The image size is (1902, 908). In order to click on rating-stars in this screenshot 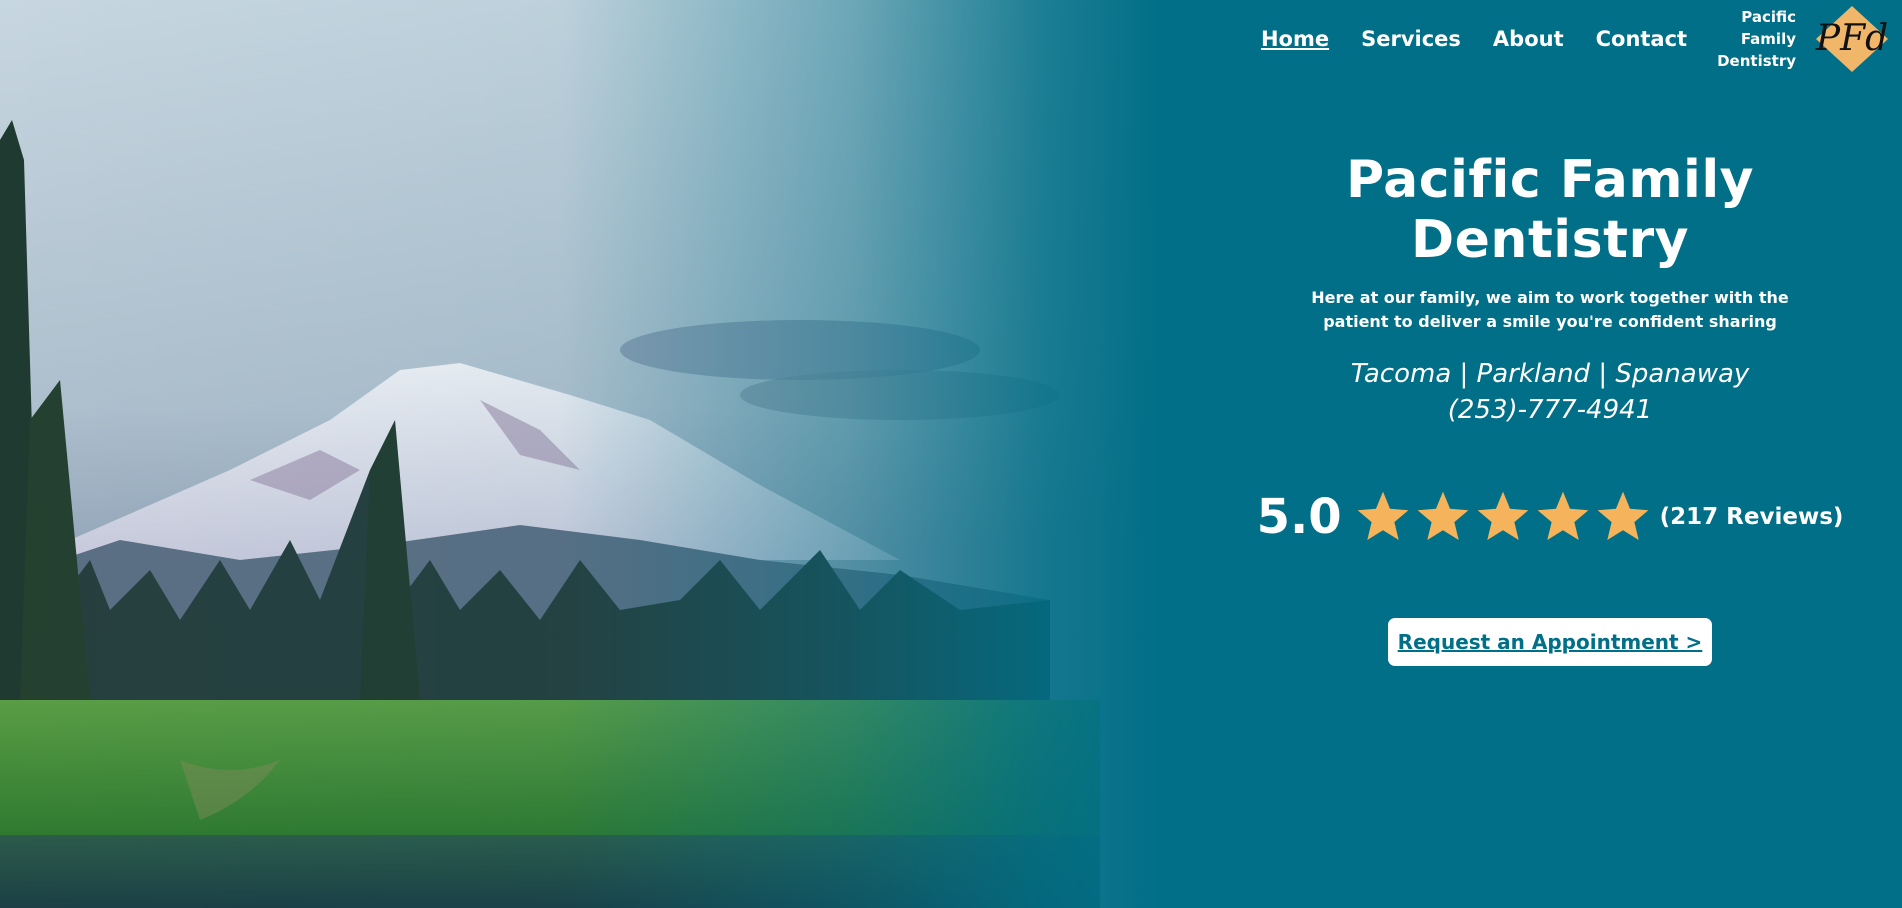, I will do `click(1503, 517)`.